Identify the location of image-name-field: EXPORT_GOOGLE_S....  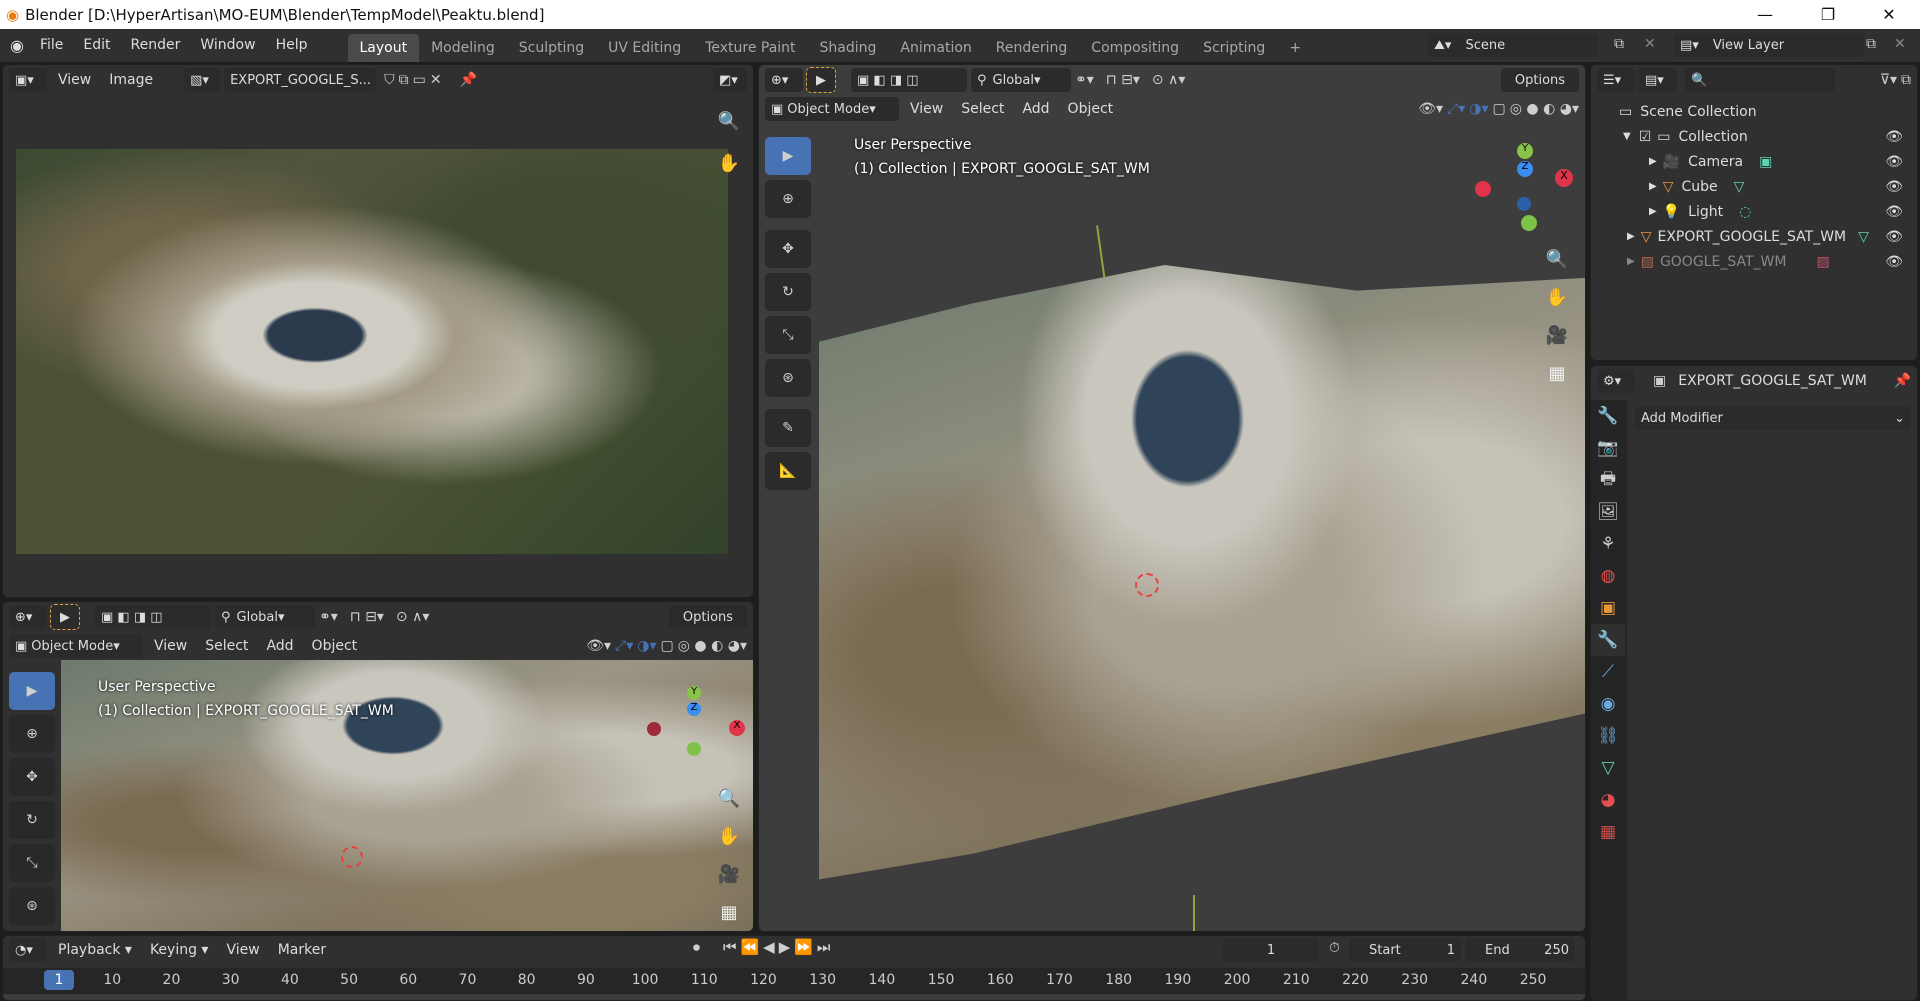
(300, 80).